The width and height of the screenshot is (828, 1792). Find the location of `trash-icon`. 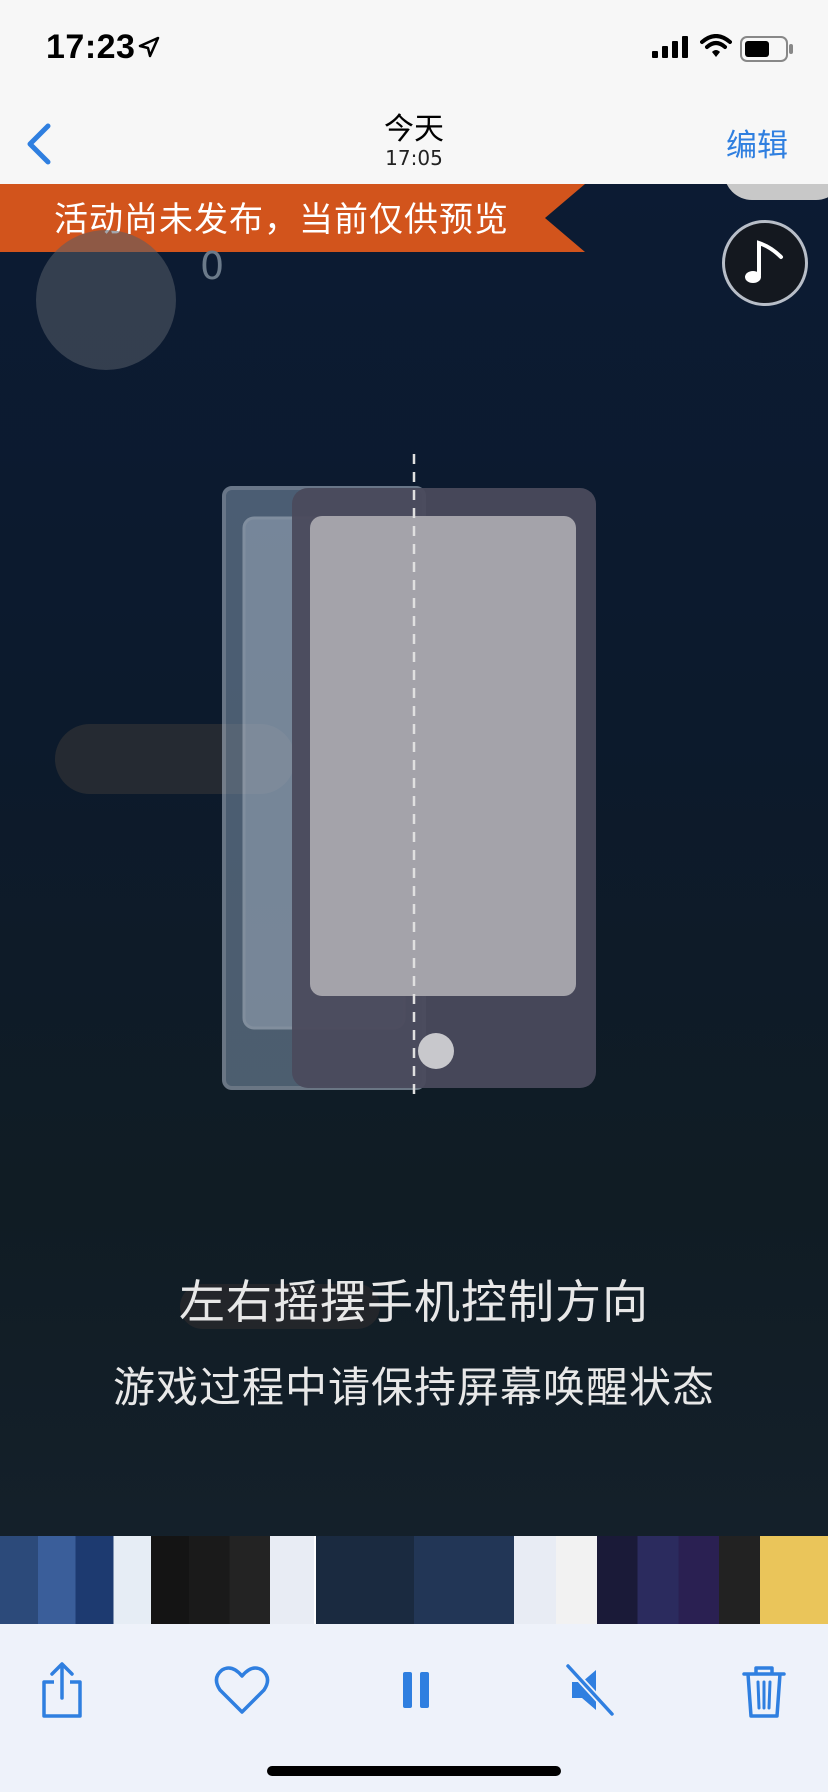

trash-icon is located at coordinates (764, 1690).